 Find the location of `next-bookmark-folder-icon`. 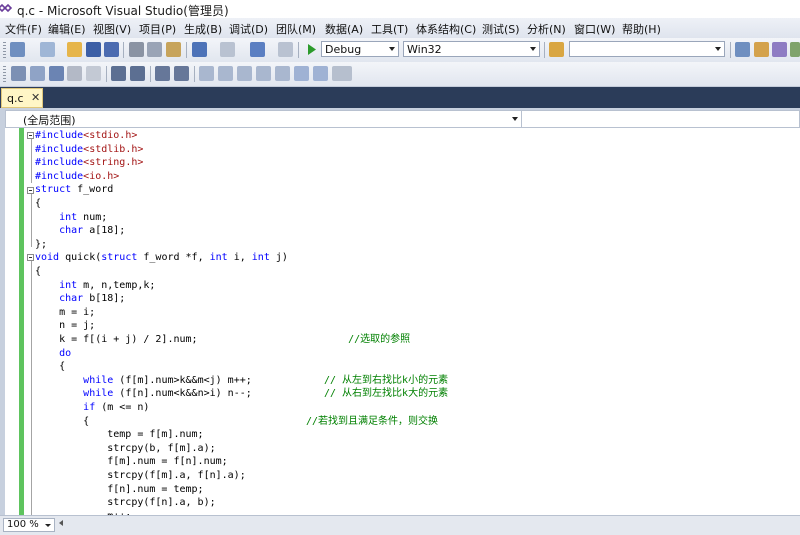

next-bookmark-folder-icon is located at coordinates (282, 73).